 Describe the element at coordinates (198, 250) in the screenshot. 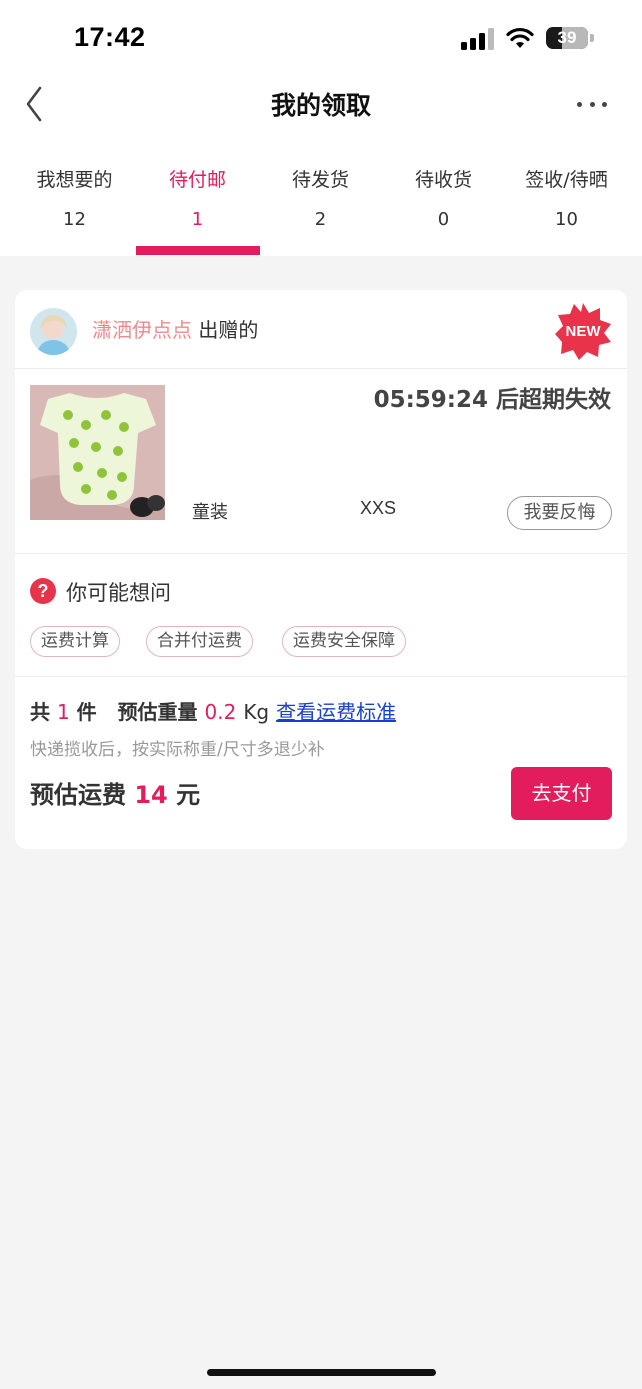

I see `active-tab-indicator` at that location.